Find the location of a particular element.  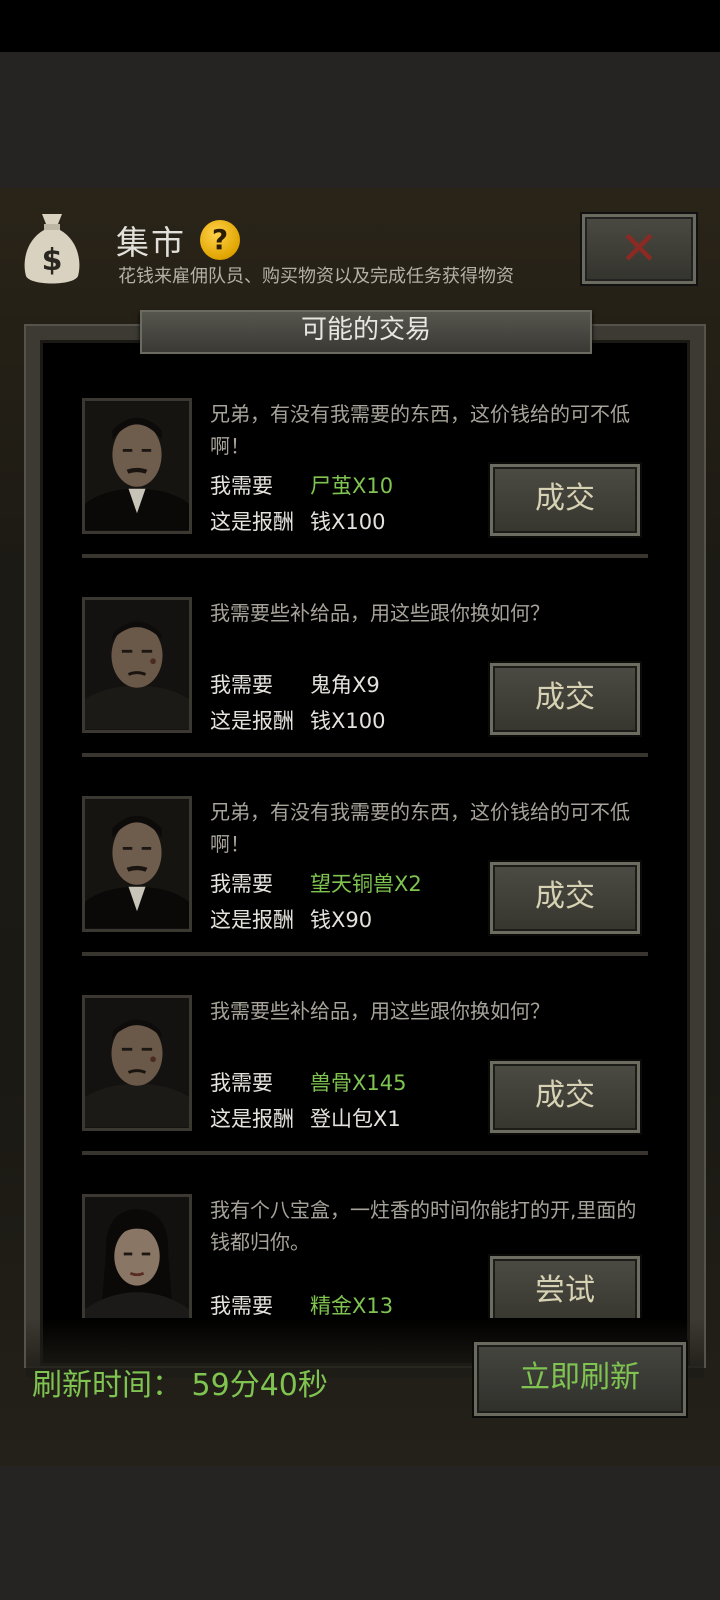

page-subtitle: 花钱来雇佣队员、购买物资以及完成任务获得物资 is located at coordinates (316, 276).